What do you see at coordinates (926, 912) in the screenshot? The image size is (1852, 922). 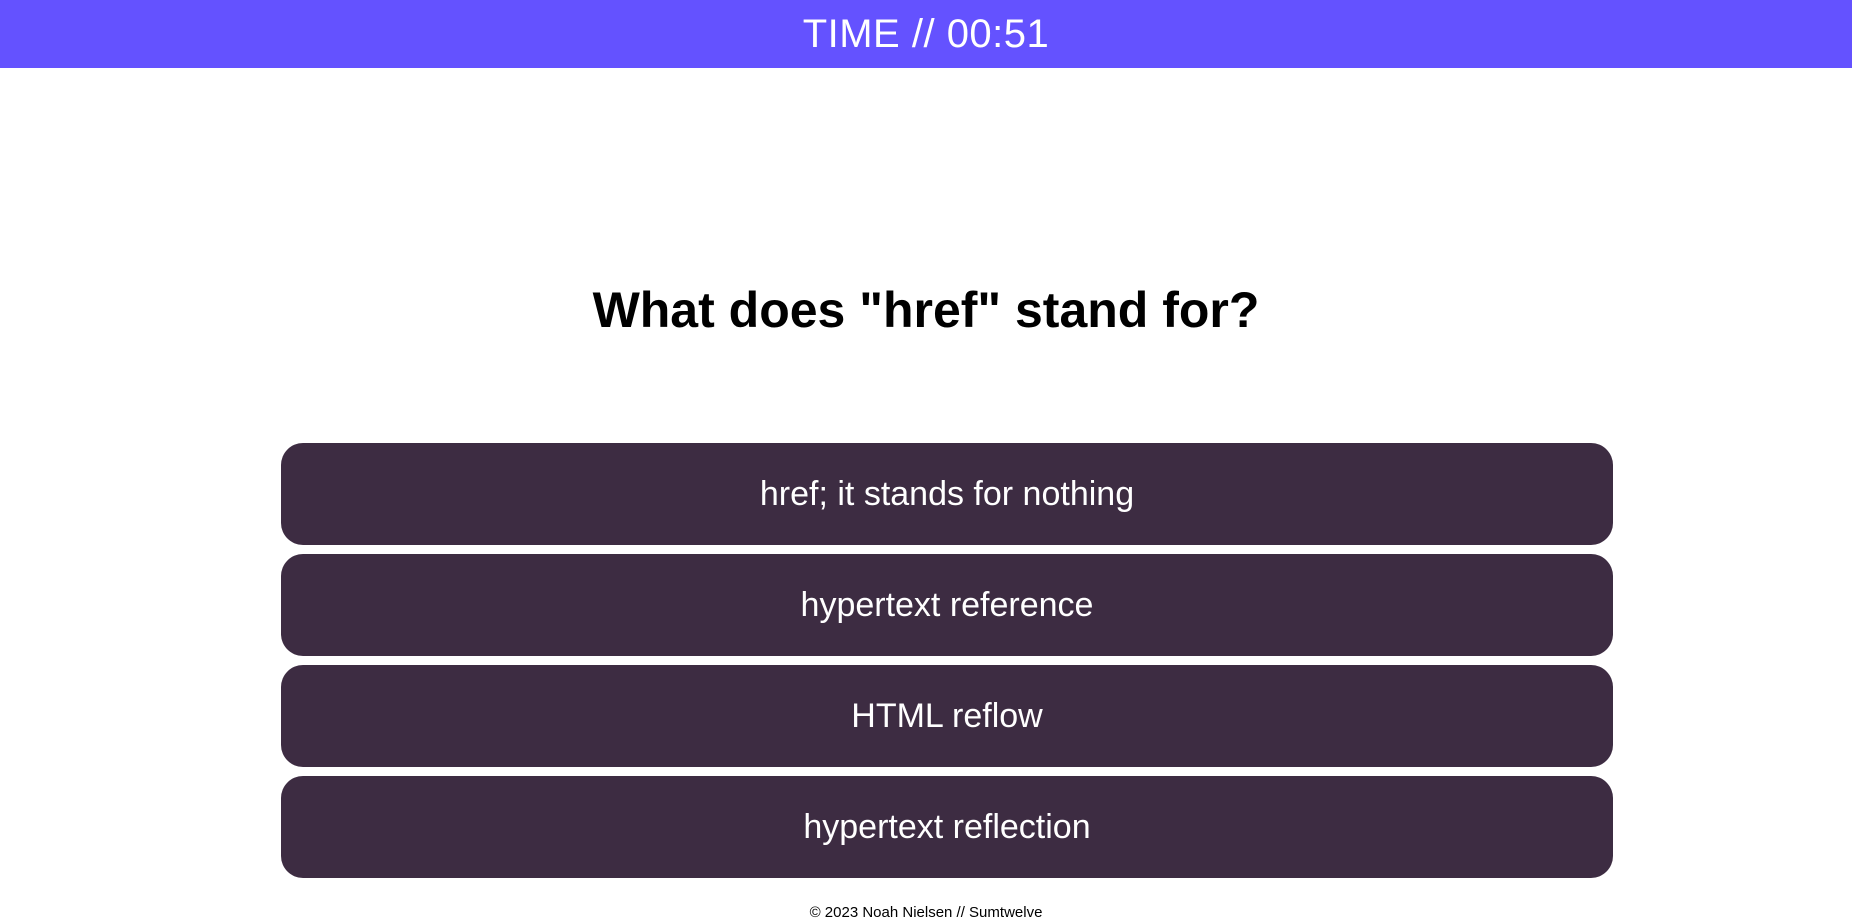 I see `footer-copyright: © 2023 Noah Nielsen // Sumtwelve` at bounding box center [926, 912].